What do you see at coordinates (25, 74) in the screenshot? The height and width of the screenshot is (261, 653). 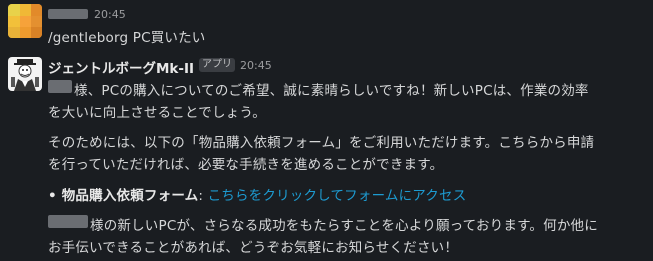 I see `bot-avatar-icon` at bounding box center [25, 74].